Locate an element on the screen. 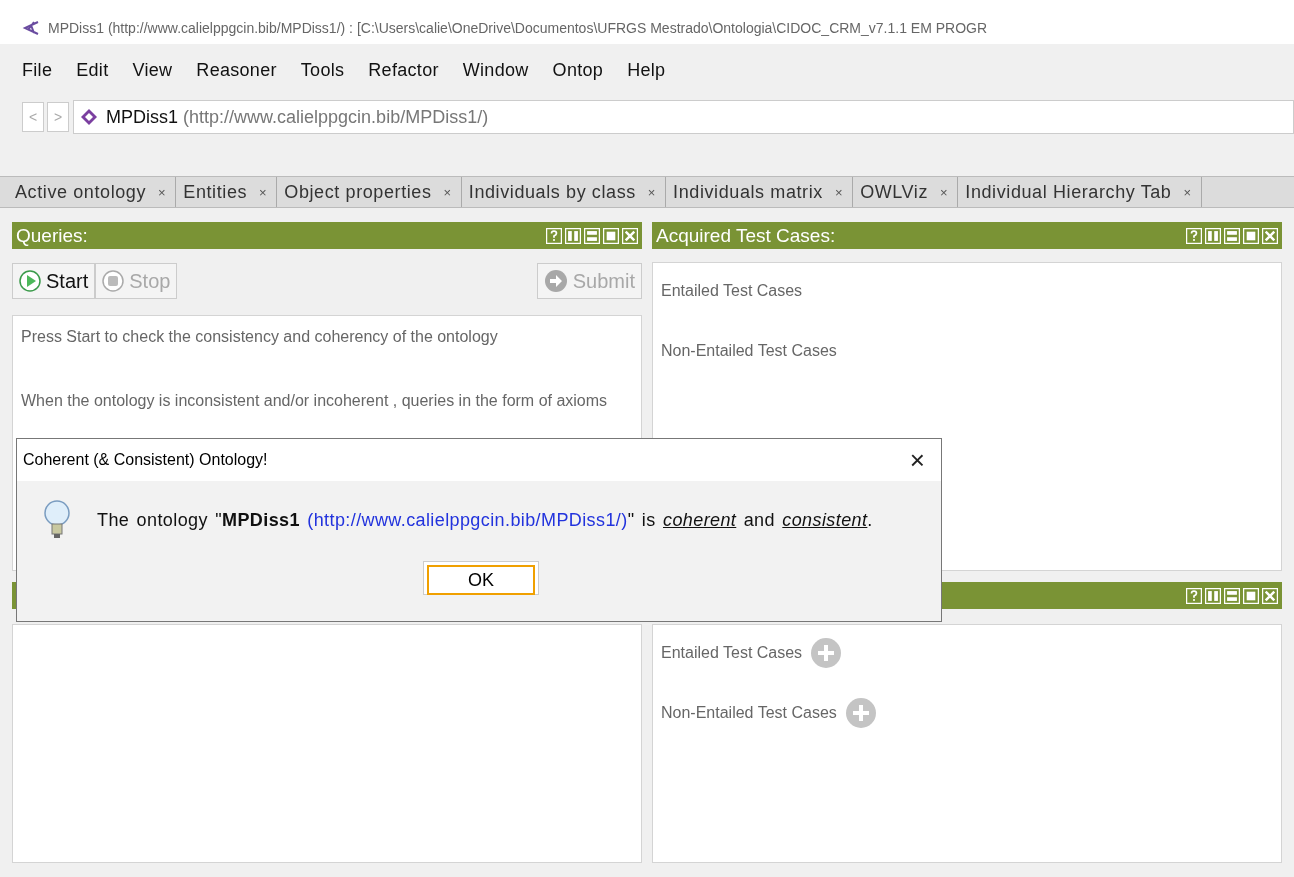  tab: Individuals matrix × is located at coordinates (760, 192).